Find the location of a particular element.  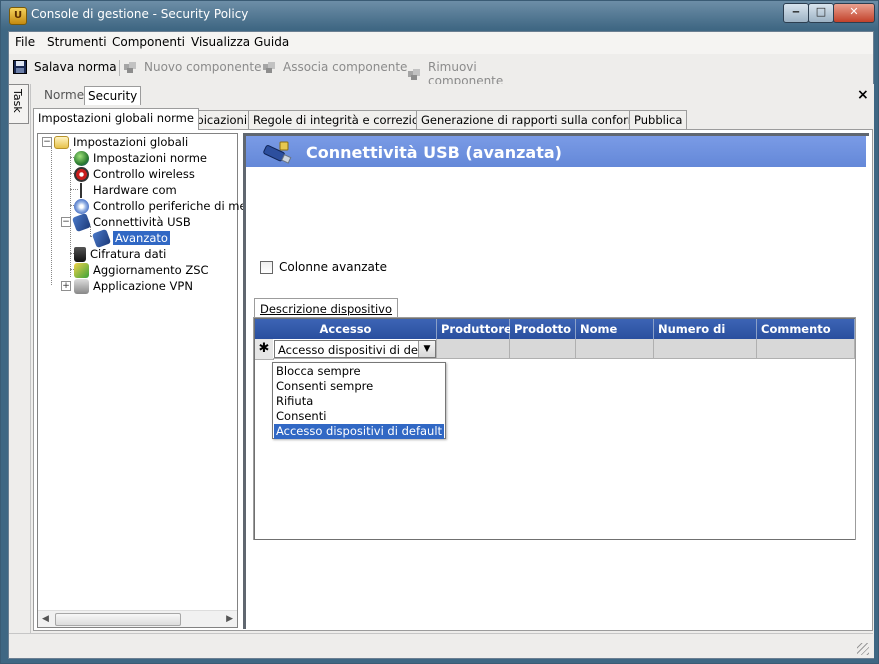

column-header-serial-number: Numero di serie is located at coordinates (705, 337).